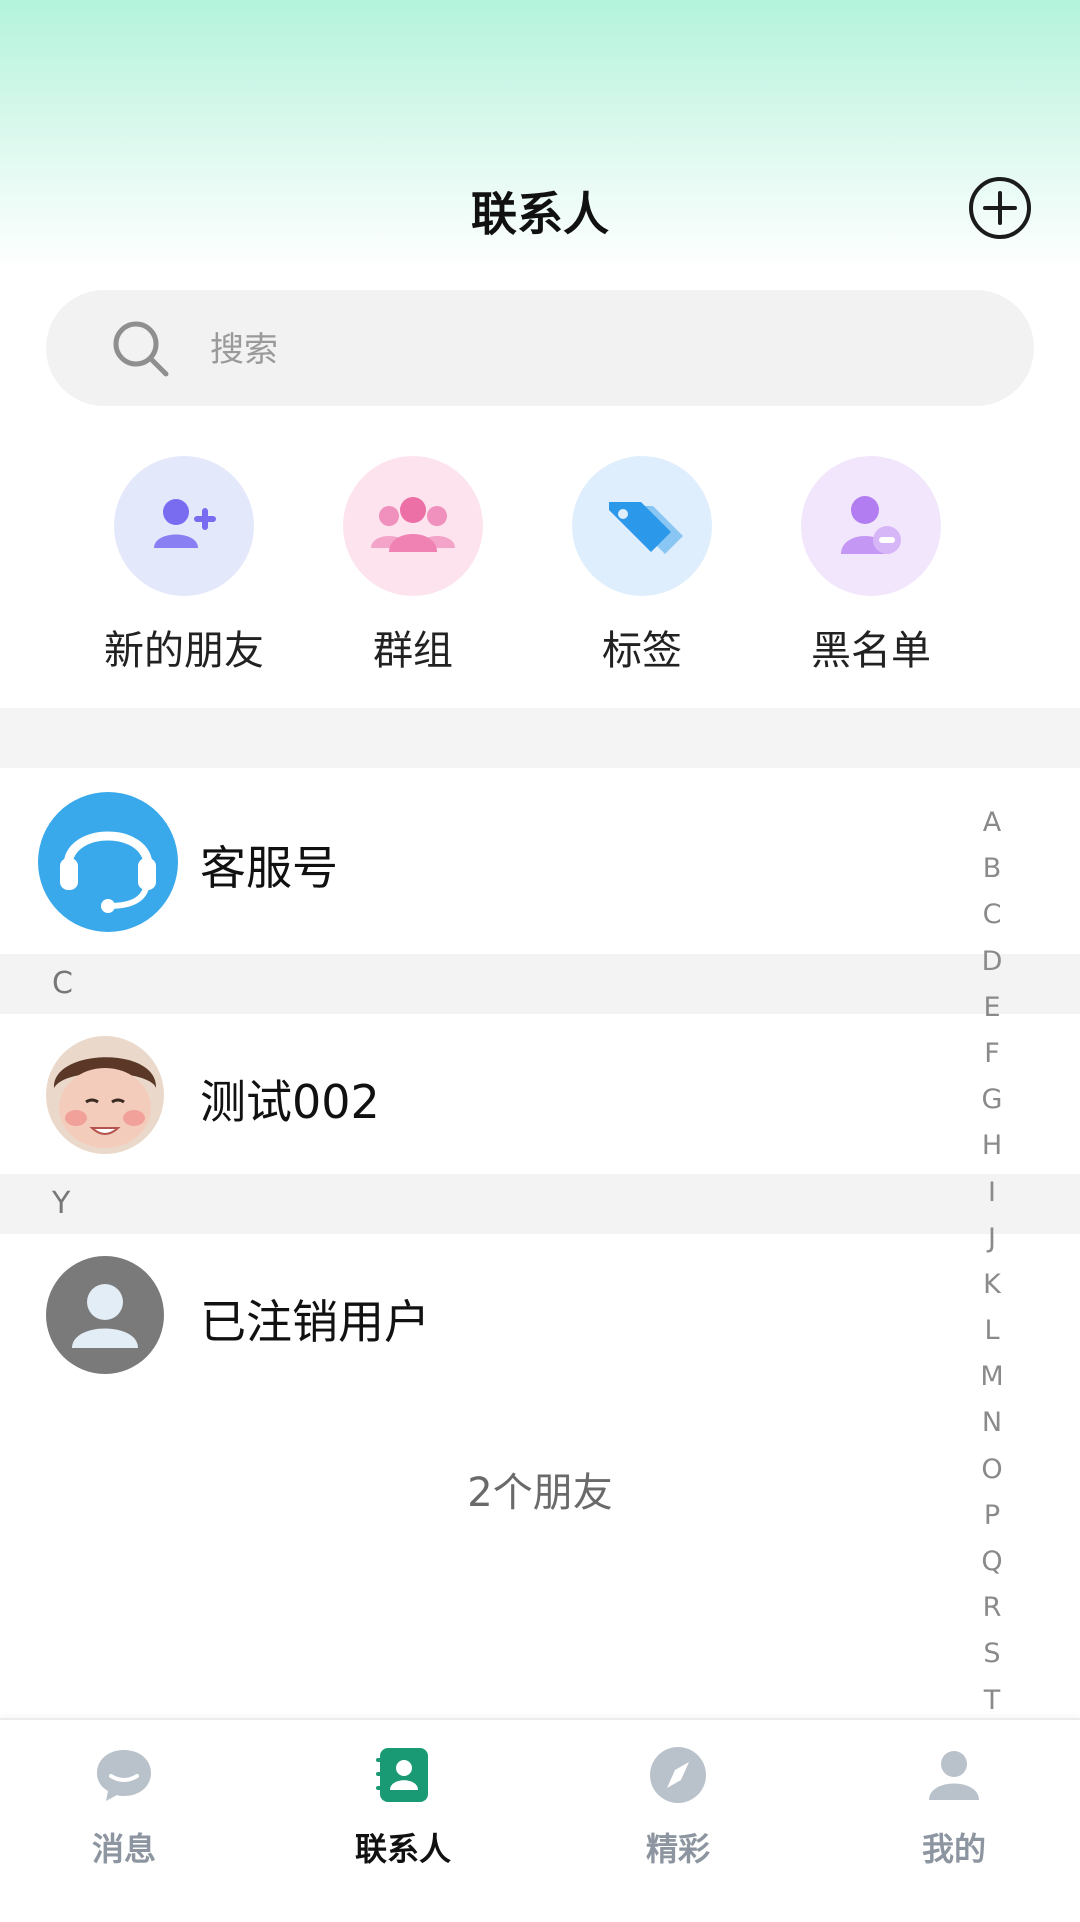 Image resolution: width=1080 pixels, height=1922 pixels. I want to click on index-letter: B, so click(992, 869).